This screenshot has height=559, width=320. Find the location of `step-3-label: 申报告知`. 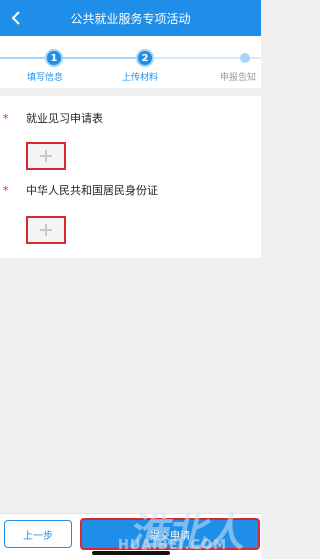

step-3-label: 申报告知 is located at coordinates (238, 78).